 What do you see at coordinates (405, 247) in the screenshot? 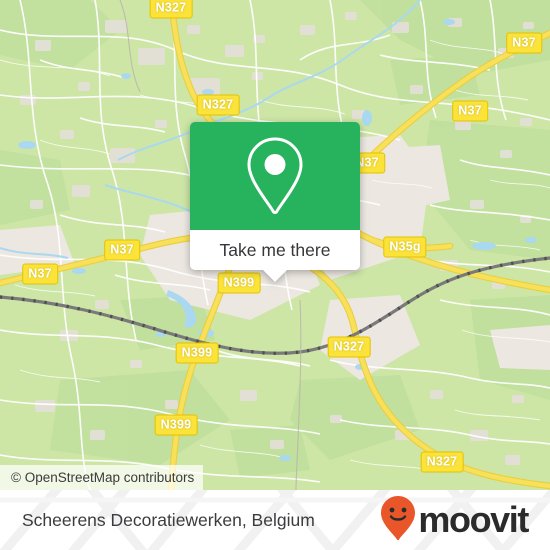
I see `road-shield: N35g` at bounding box center [405, 247].